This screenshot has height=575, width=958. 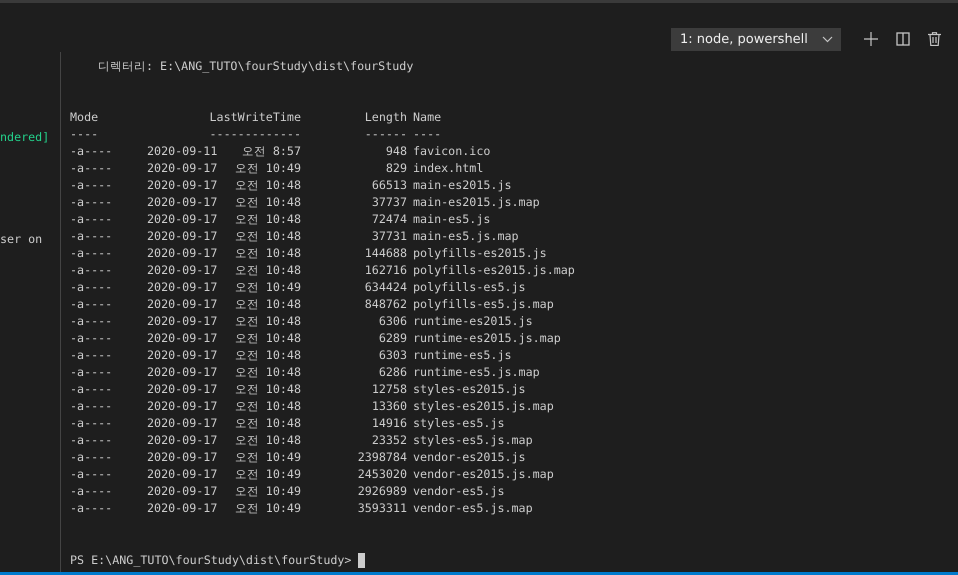 What do you see at coordinates (362, 560) in the screenshot?
I see `text-cursor` at bounding box center [362, 560].